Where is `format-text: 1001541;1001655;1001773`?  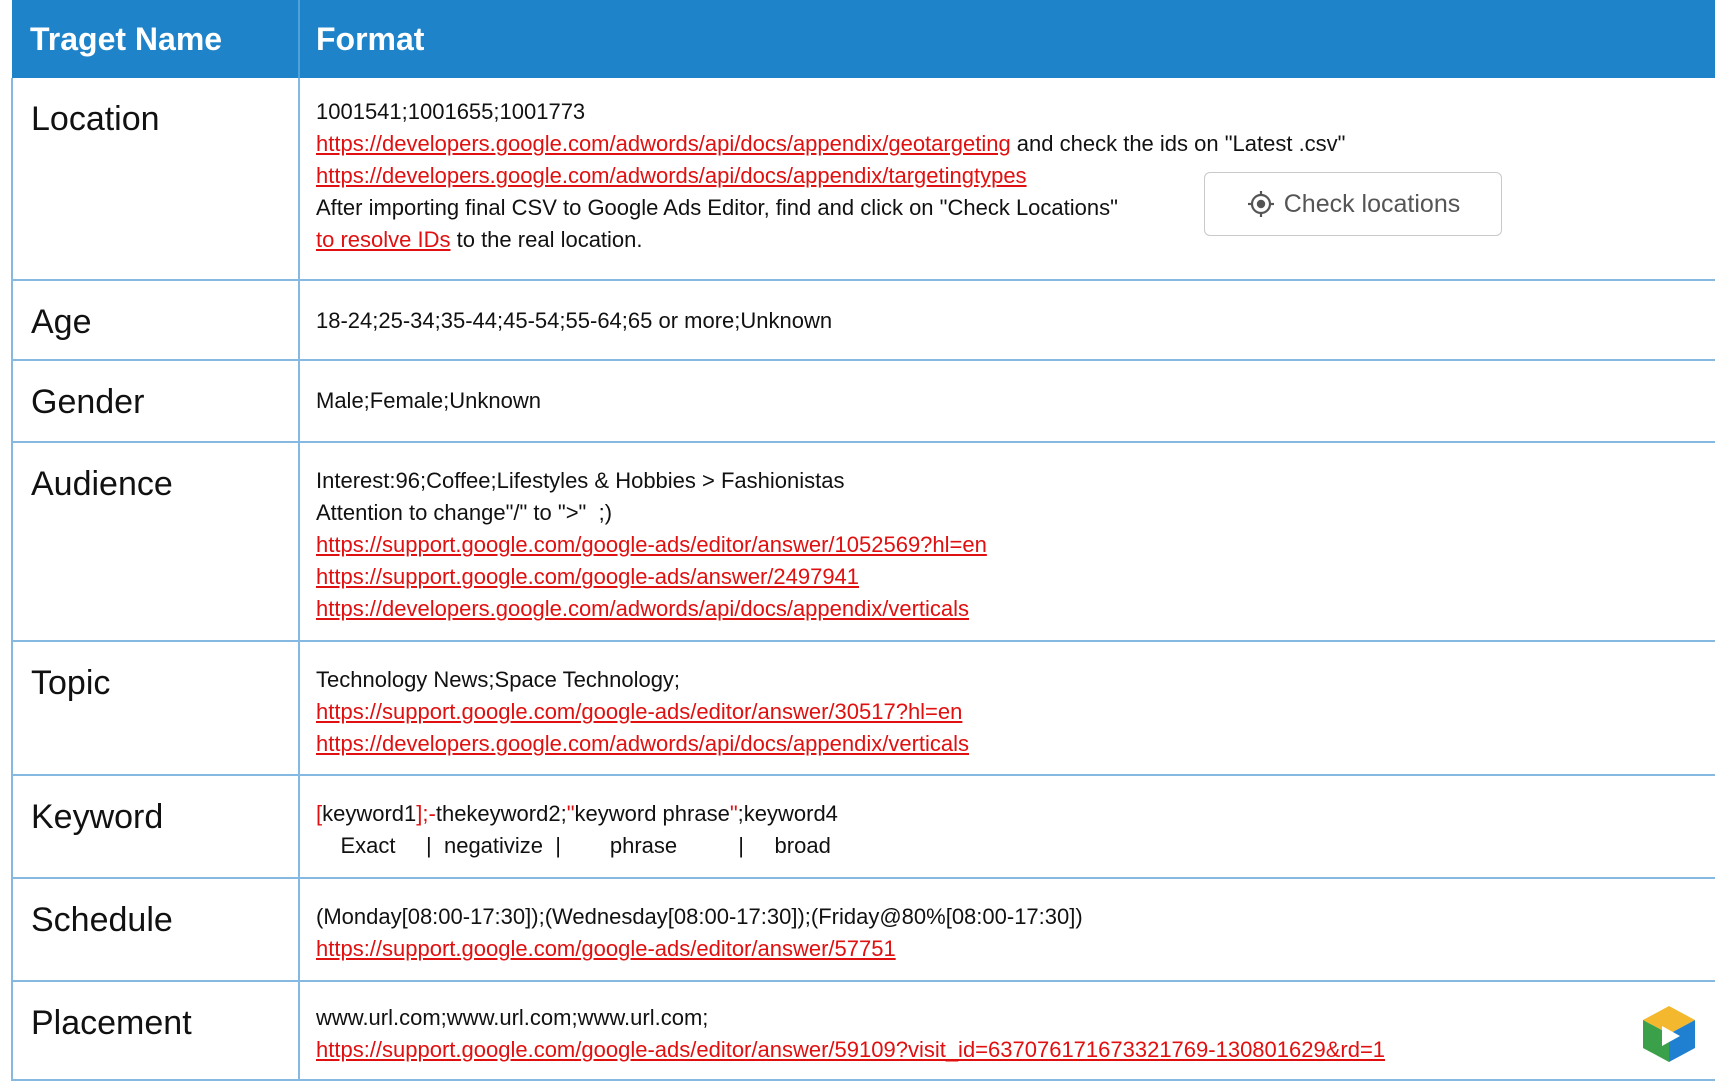
format-text: 1001541;1001655;1001773 is located at coordinates (451, 111).